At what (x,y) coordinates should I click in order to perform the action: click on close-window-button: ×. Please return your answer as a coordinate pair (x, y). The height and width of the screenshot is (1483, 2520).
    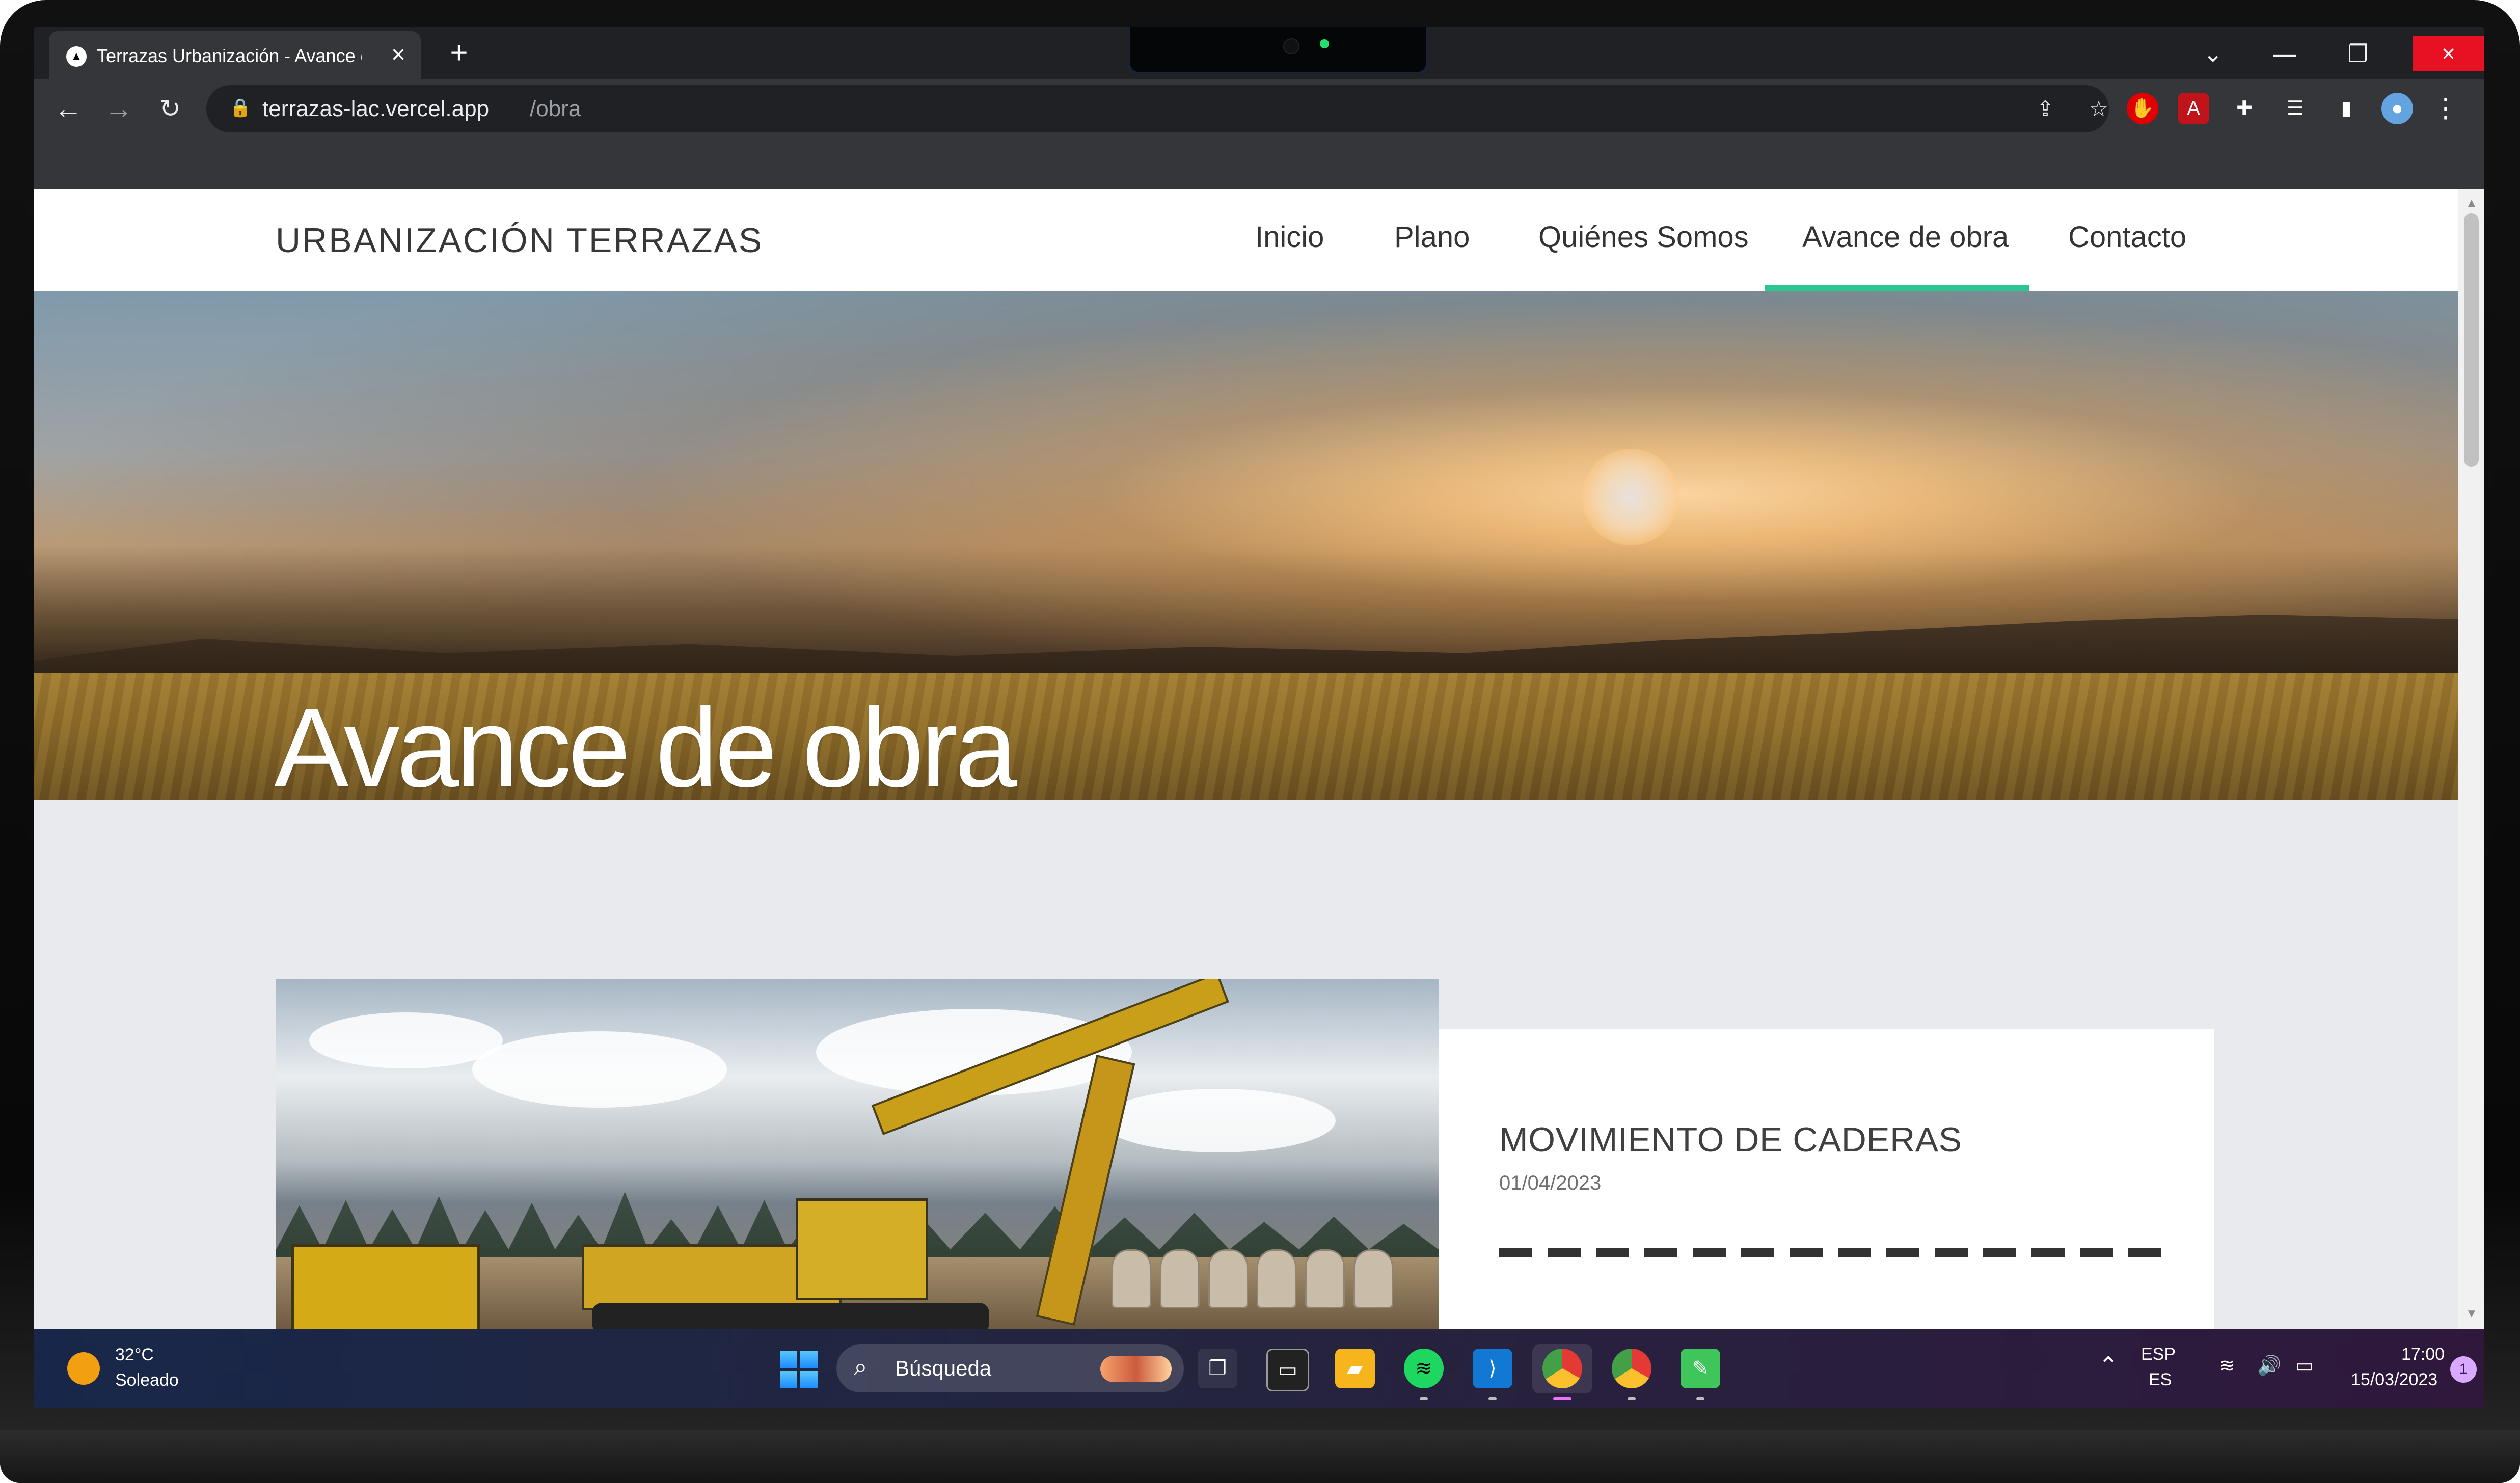
    Looking at the image, I should click on (2448, 53).